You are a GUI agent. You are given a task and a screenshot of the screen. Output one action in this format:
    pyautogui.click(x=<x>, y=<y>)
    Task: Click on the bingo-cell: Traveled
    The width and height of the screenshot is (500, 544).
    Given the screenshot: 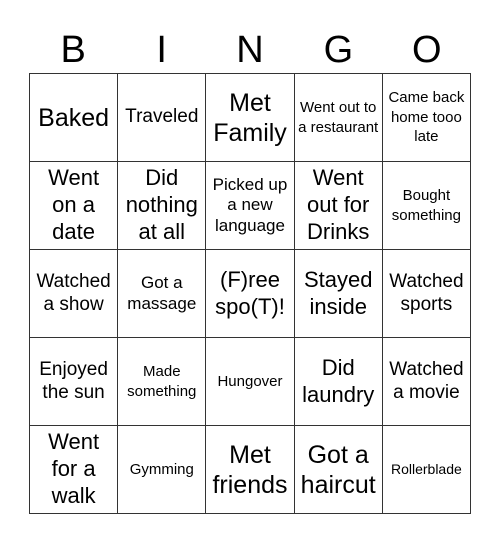 What is the action you would take?
    pyautogui.click(x=162, y=118)
    